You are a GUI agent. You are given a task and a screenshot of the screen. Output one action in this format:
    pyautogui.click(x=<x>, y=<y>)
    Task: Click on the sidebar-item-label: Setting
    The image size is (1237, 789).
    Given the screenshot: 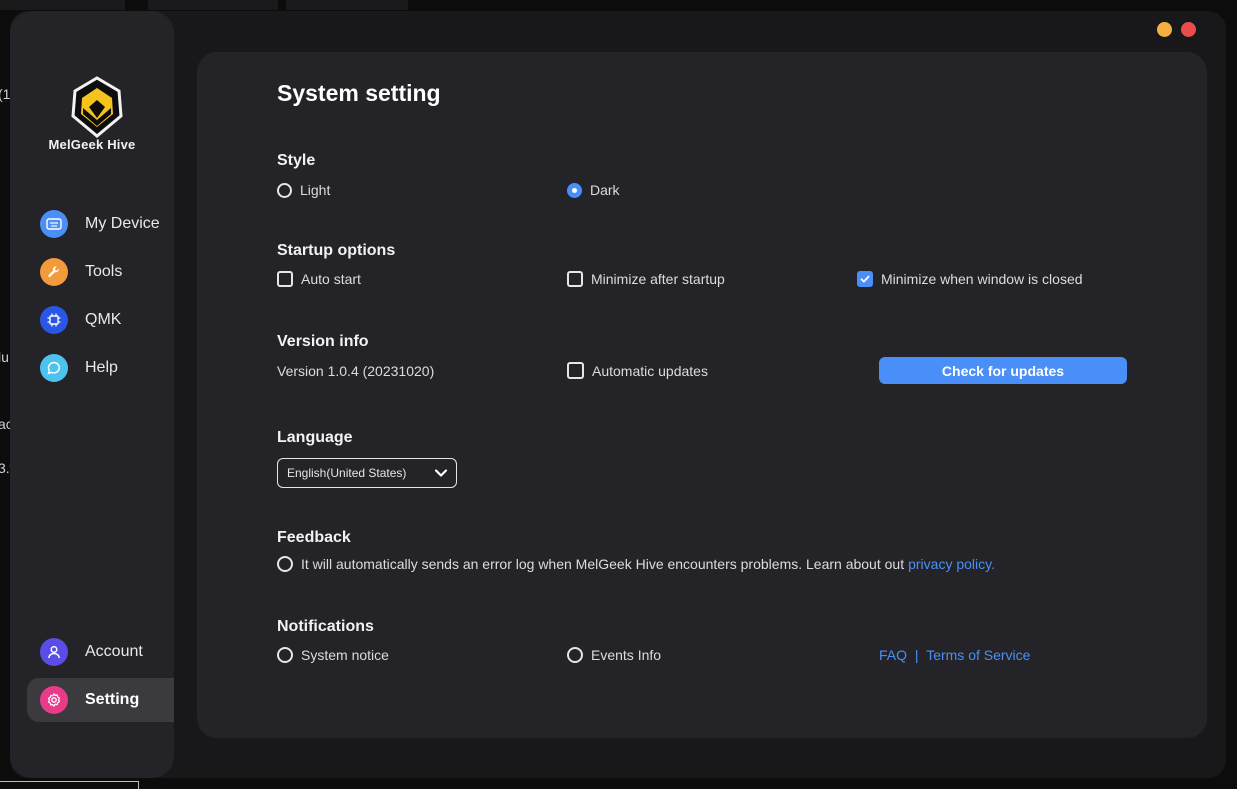 What is the action you would take?
    pyautogui.click(x=112, y=699)
    